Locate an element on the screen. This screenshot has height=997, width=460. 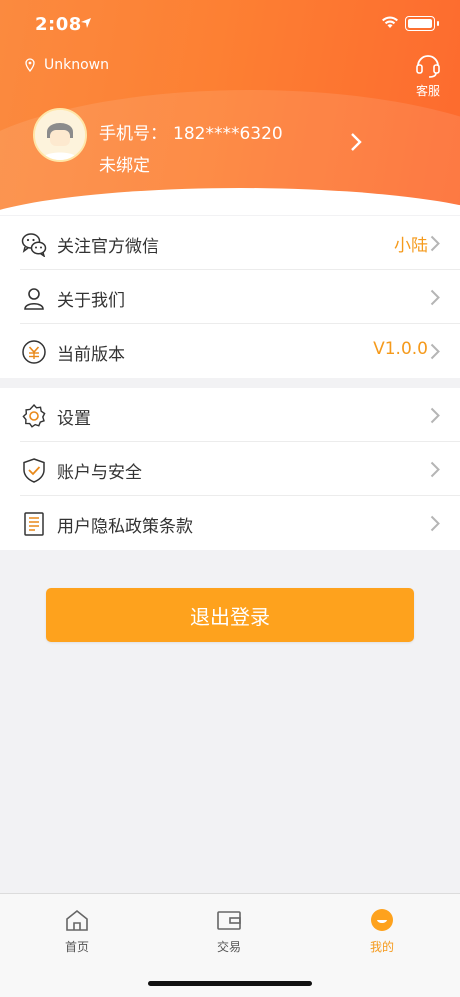
phone-number: 手机号： 182****6320 is located at coordinates (191, 131).